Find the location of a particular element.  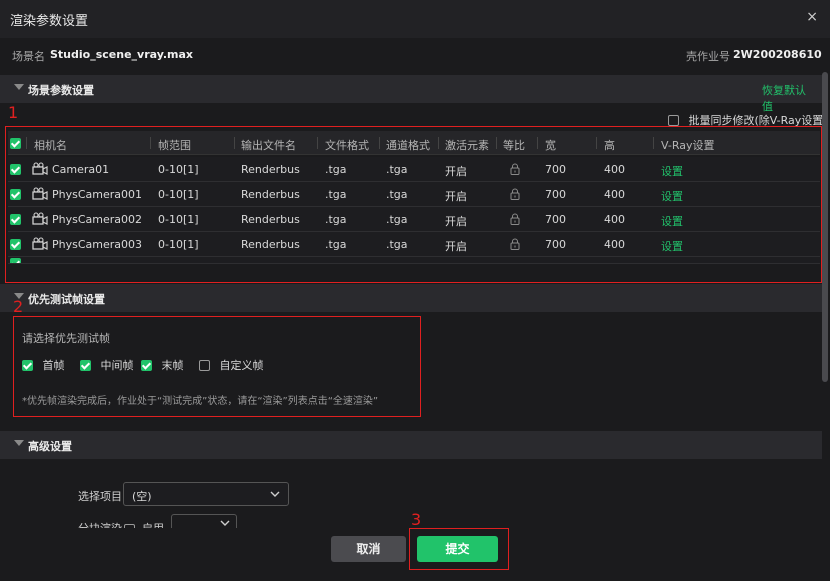

advanced-settings-title: 高级设置 is located at coordinates (50, 446).